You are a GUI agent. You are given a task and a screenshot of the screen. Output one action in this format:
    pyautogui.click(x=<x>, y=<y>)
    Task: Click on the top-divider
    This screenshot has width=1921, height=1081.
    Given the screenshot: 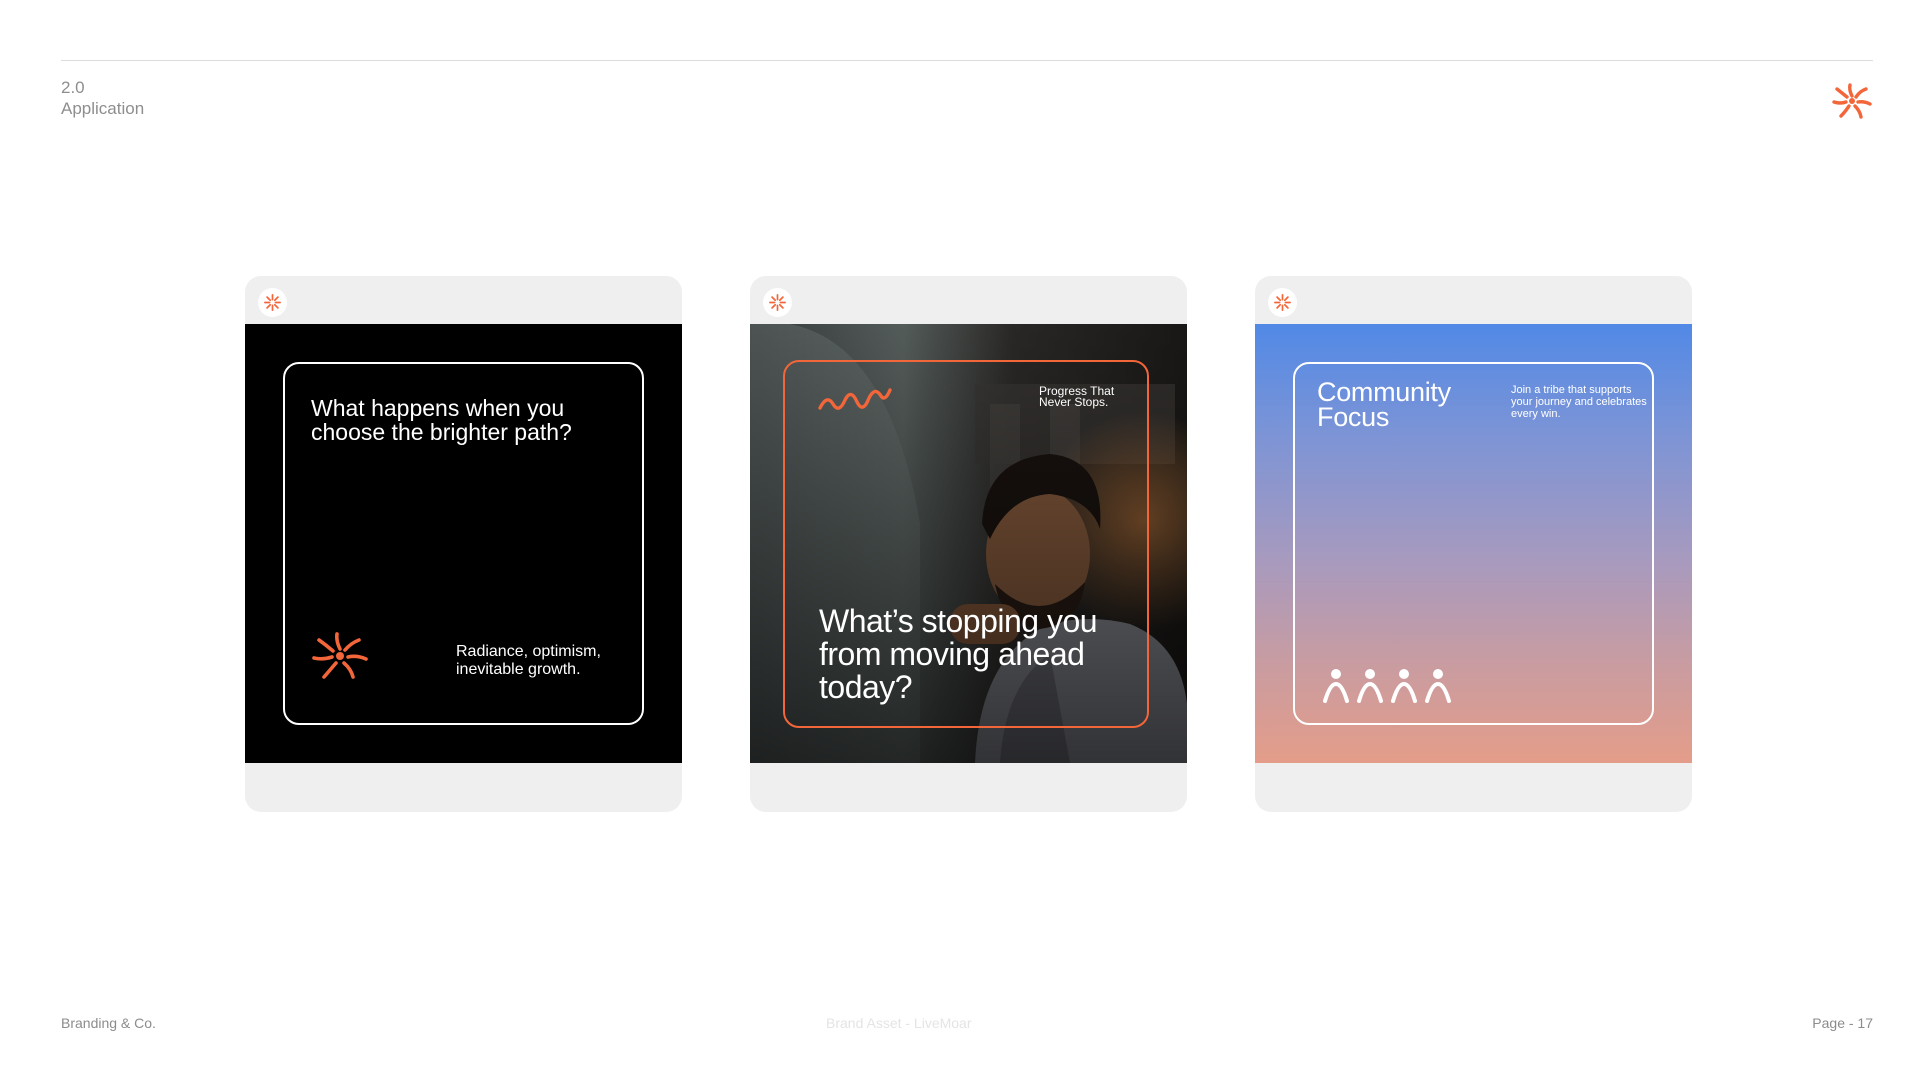 What is the action you would take?
    pyautogui.click(x=967, y=60)
    